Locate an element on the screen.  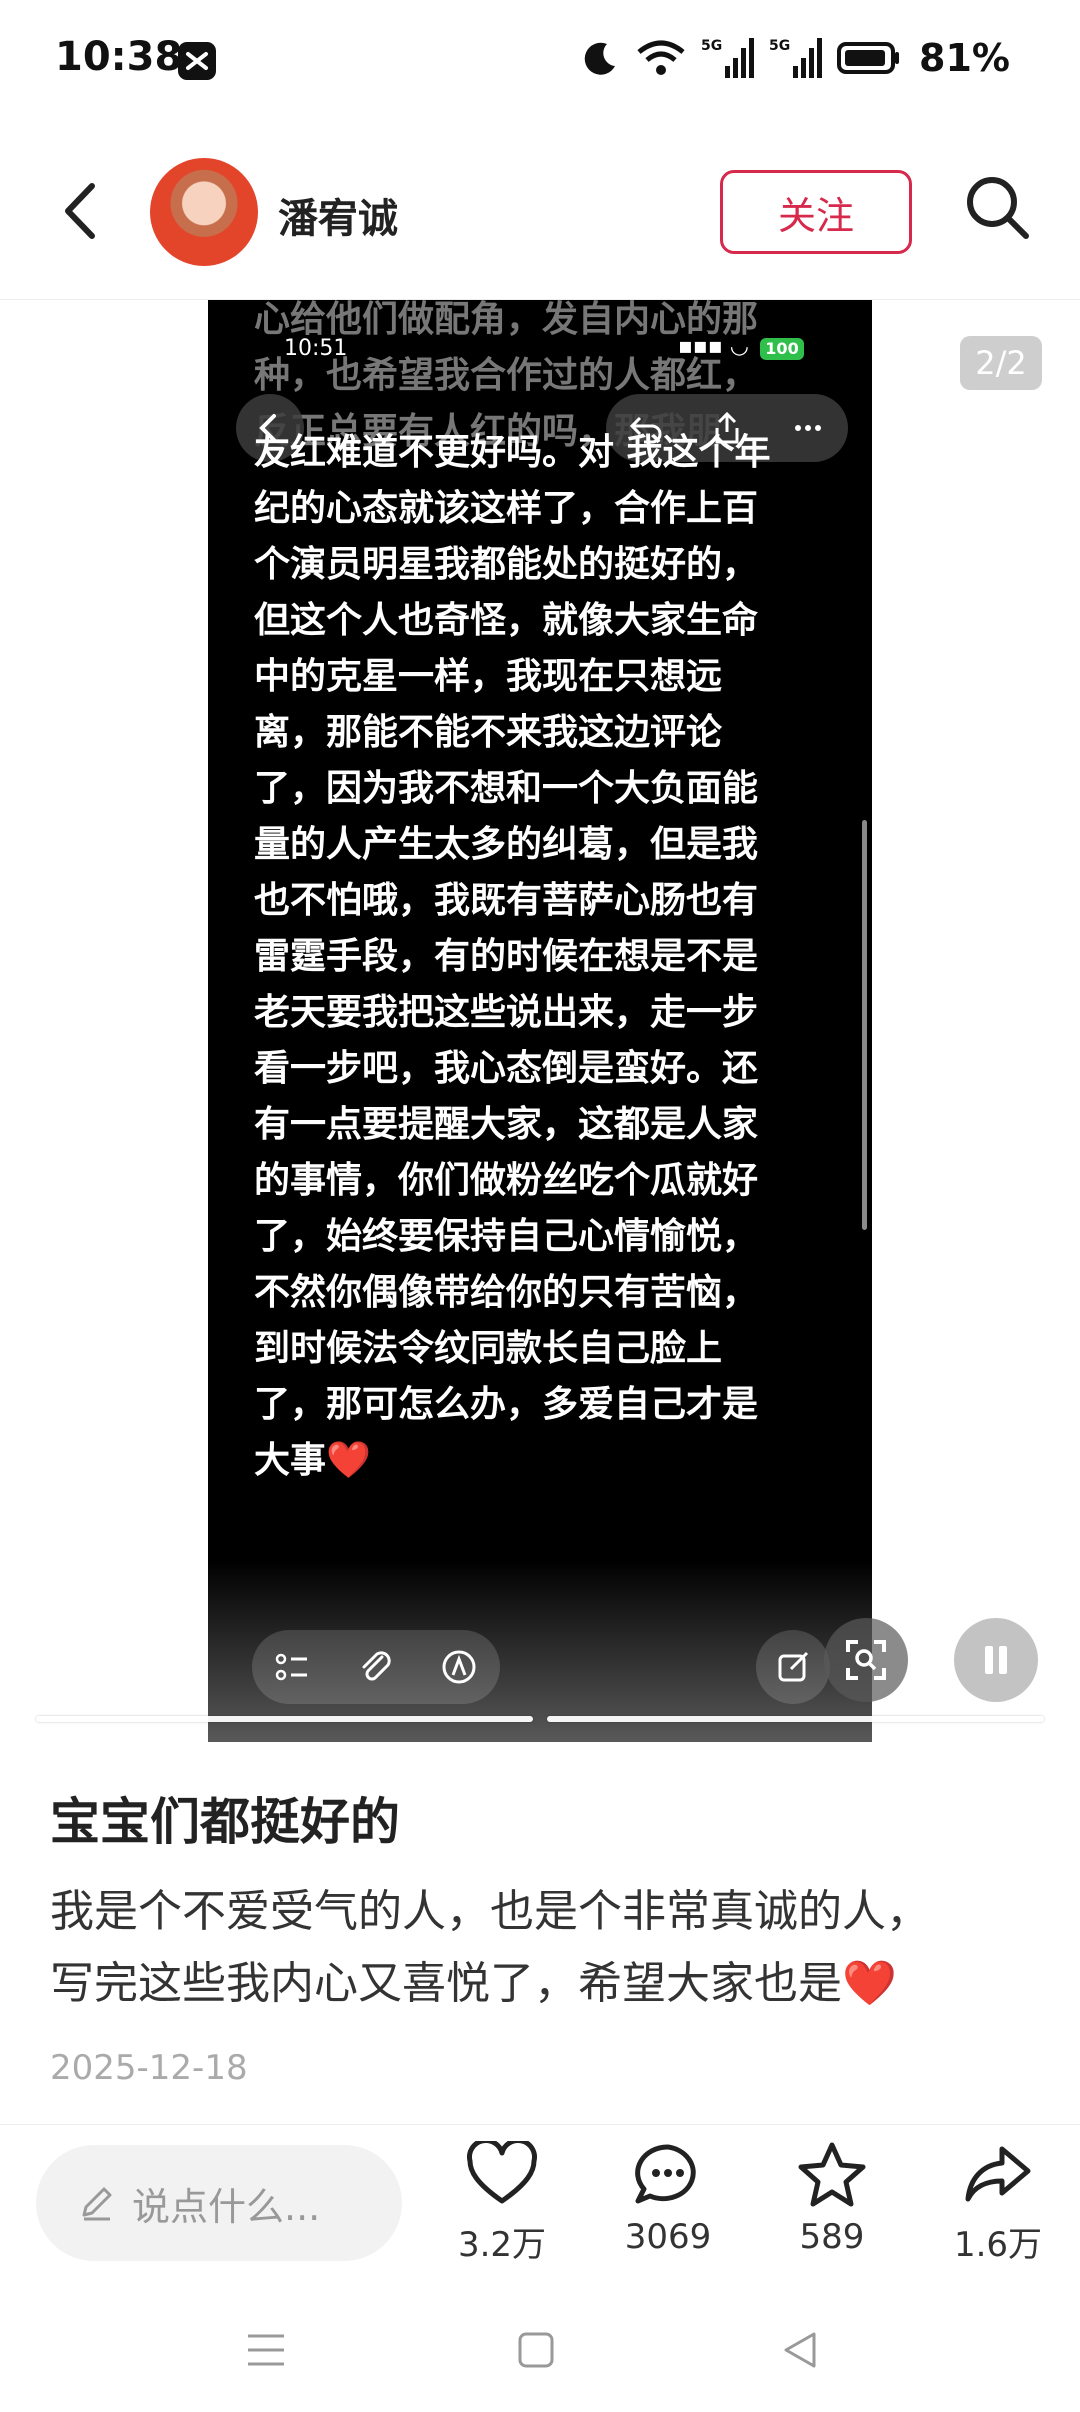
scan-button is located at coordinates (866, 1660).